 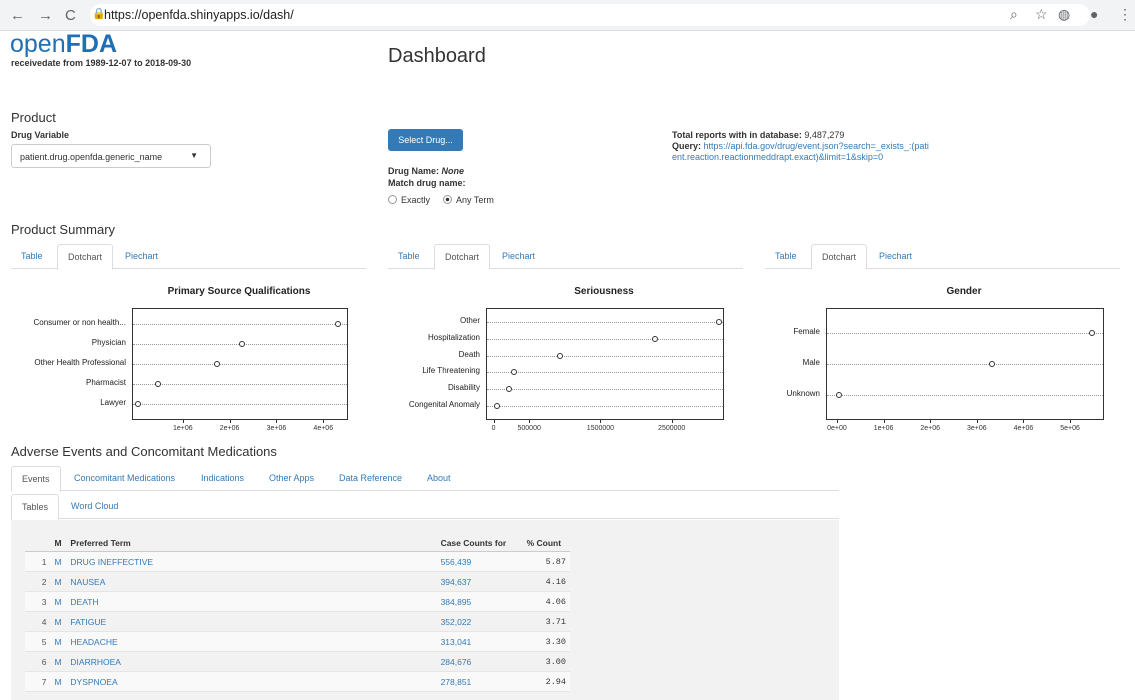 I want to click on category-label: Death, so click(x=469, y=354).